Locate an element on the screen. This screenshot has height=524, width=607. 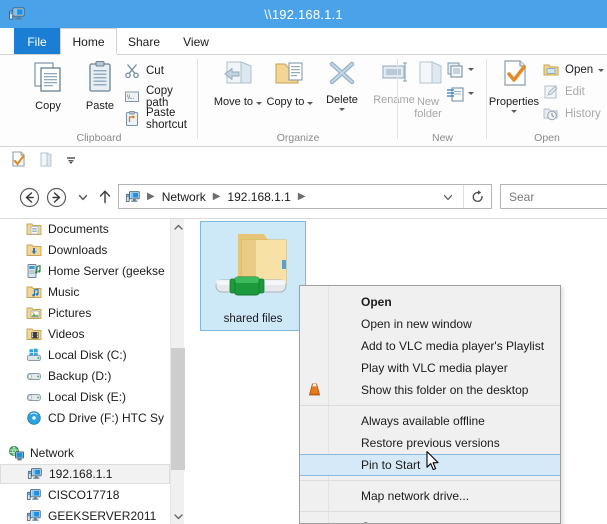
move-to-icon is located at coordinates (238, 76).